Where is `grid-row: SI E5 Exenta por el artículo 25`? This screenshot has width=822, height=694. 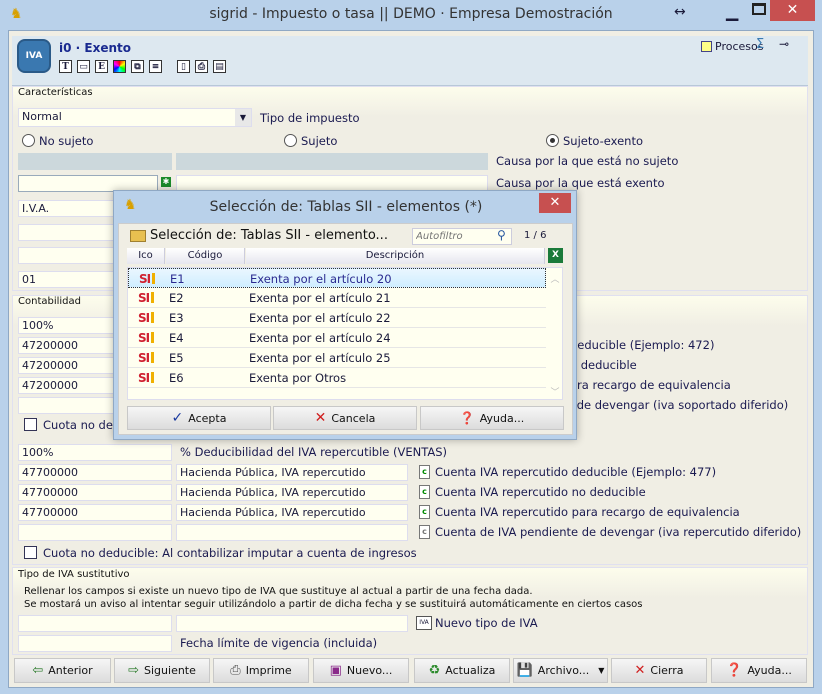
grid-row: SI E5 Exenta por el artículo 25 is located at coordinates (337, 358).